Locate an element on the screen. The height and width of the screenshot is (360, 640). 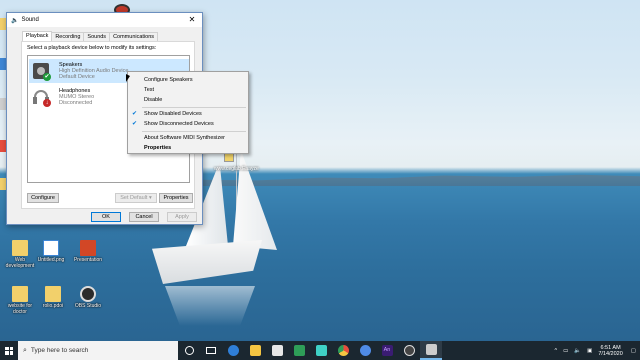
cortana-icon is located at coordinates (189, 350).